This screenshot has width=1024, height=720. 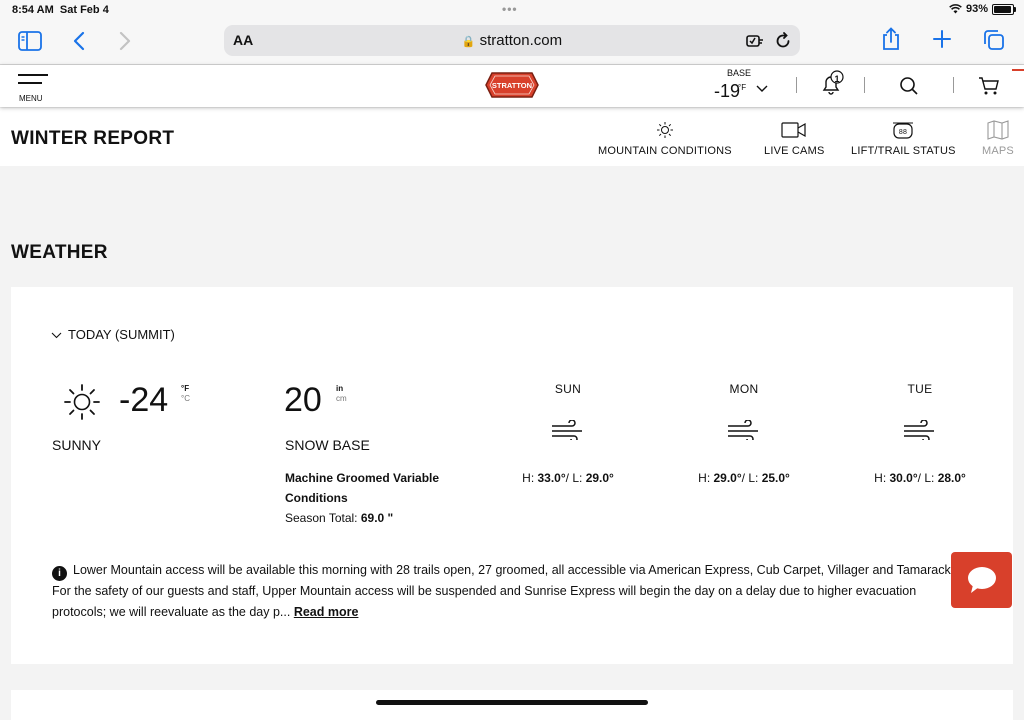 What do you see at coordinates (59, 252) in the screenshot?
I see `weather-title: WEATHER` at bounding box center [59, 252].